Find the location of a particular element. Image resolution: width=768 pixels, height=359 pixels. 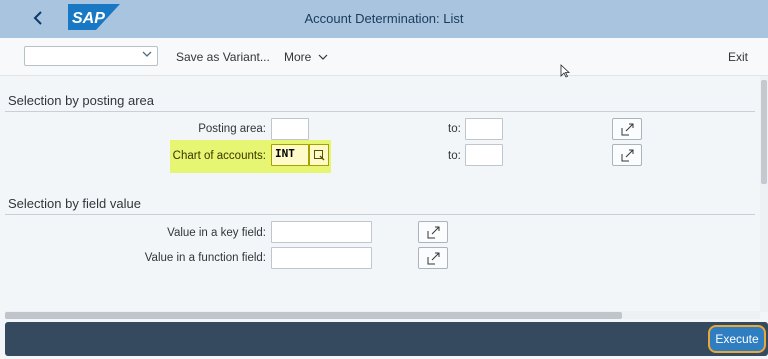

variant-select is located at coordinates (91, 56).